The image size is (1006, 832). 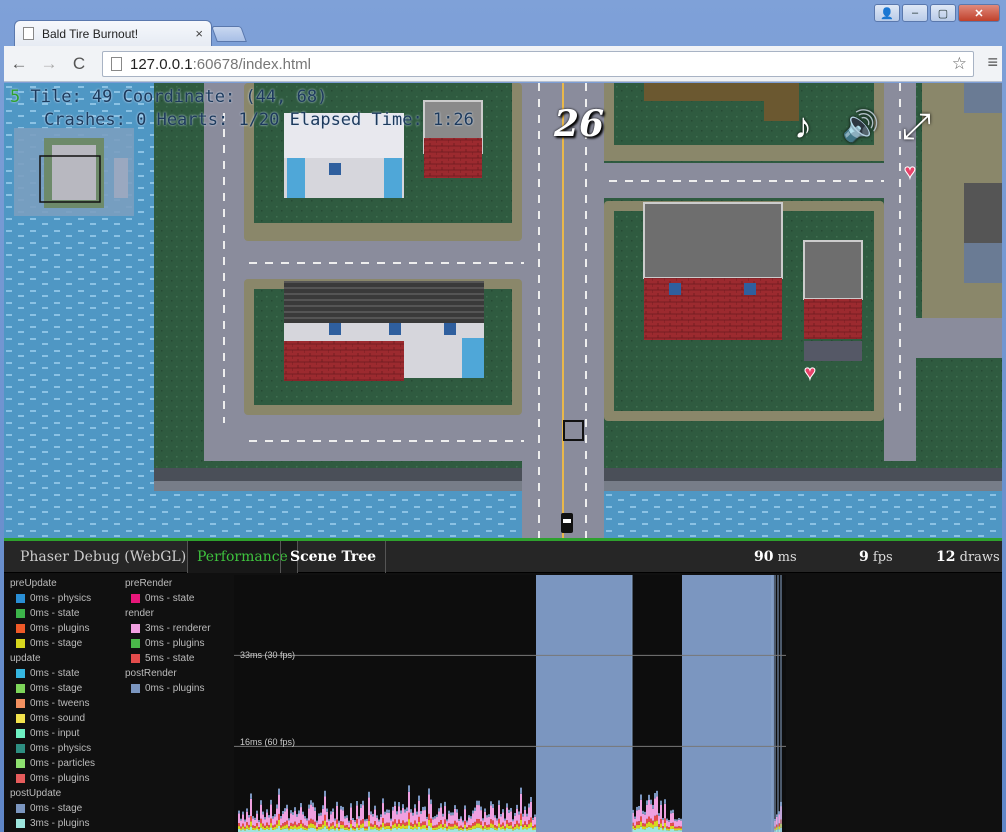 What do you see at coordinates (178, 628) in the screenshot?
I see `legend-label: 3ms - renderer` at bounding box center [178, 628].